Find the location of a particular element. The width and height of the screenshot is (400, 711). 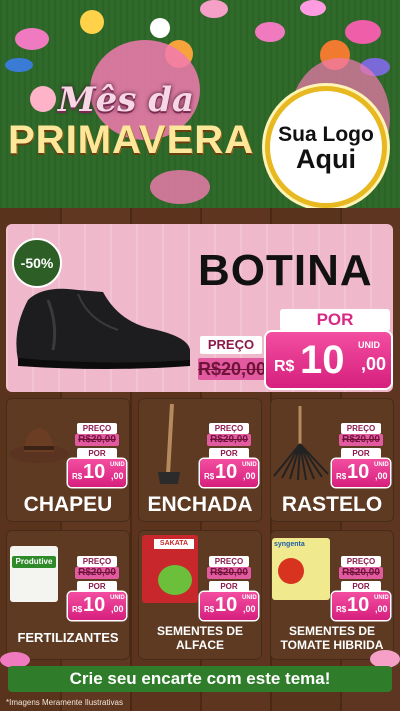

alface-seed-package-image: SAKATA is located at coordinates (170, 569).